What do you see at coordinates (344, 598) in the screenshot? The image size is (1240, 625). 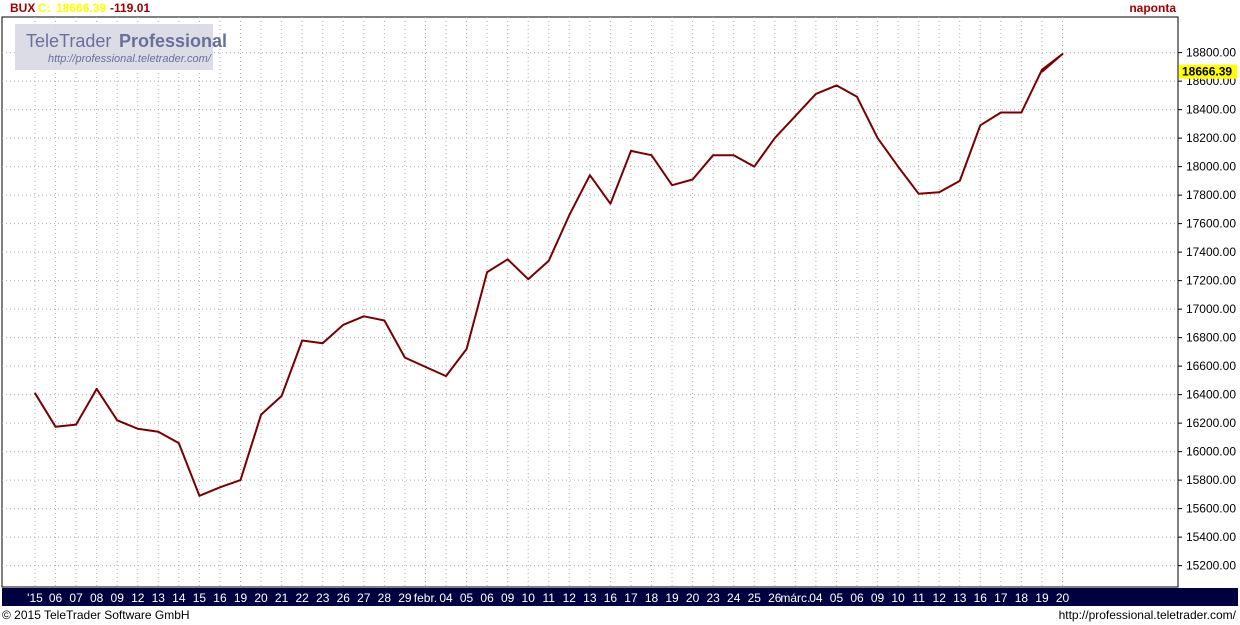 I see `x-tick-label: 26` at bounding box center [344, 598].